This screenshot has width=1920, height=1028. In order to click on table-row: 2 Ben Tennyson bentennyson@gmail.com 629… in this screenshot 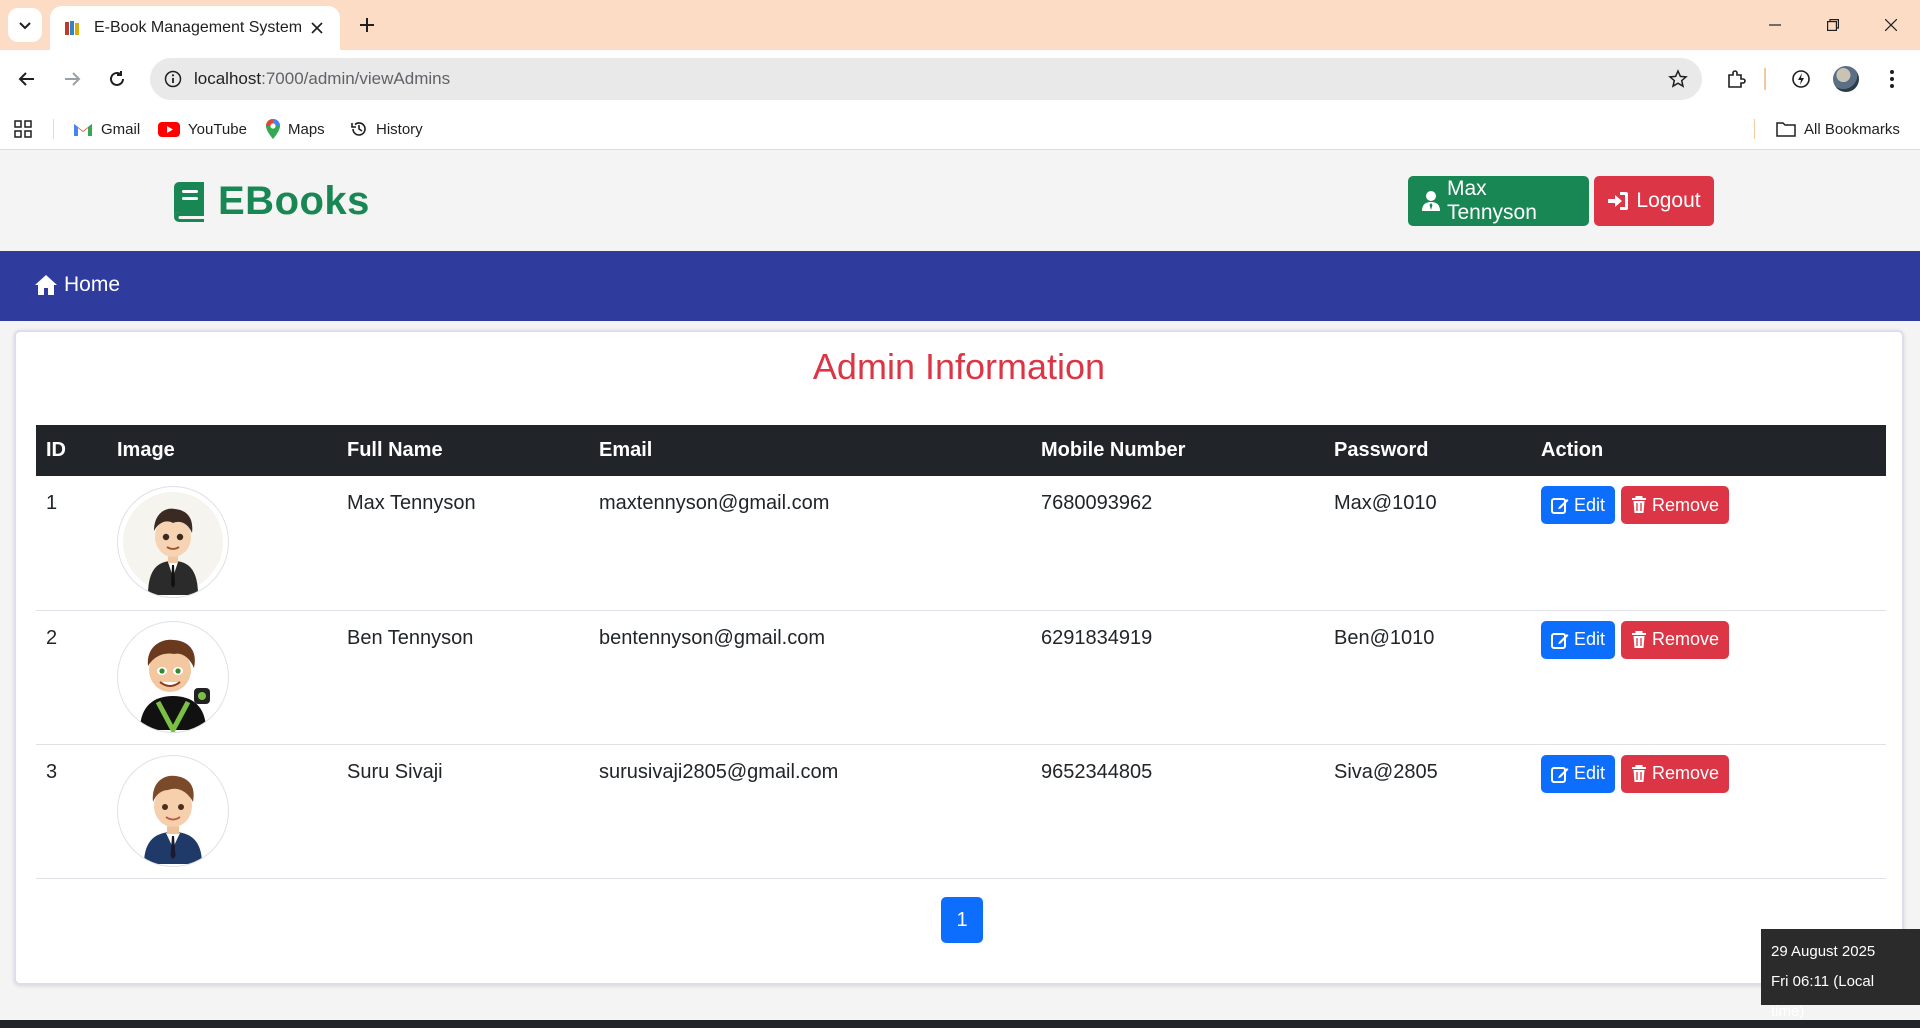, I will do `click(961, 677)`.